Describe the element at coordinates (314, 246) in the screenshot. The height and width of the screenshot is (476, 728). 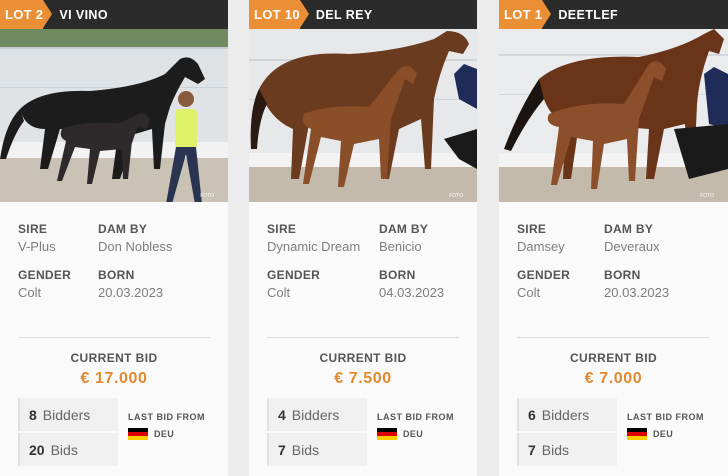
I see `sire-value: Dynamic Dream` at that location.